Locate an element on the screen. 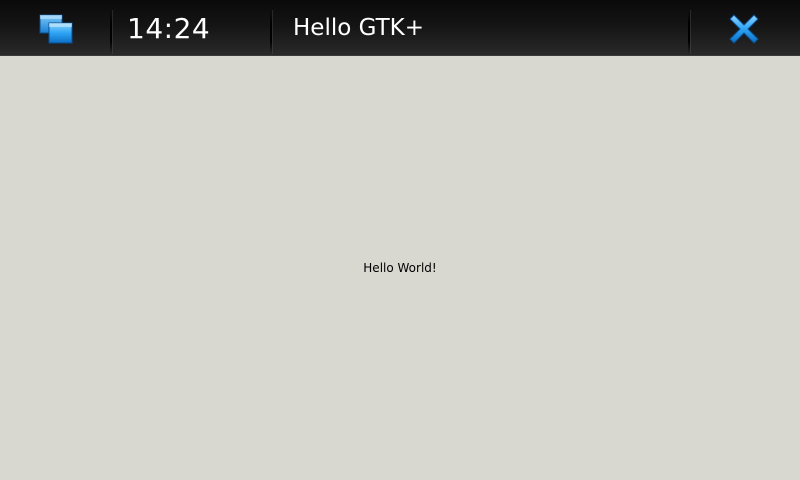 This screenshot has height=480, width=800. task-switcher-button is located at coordinates (55, 28).